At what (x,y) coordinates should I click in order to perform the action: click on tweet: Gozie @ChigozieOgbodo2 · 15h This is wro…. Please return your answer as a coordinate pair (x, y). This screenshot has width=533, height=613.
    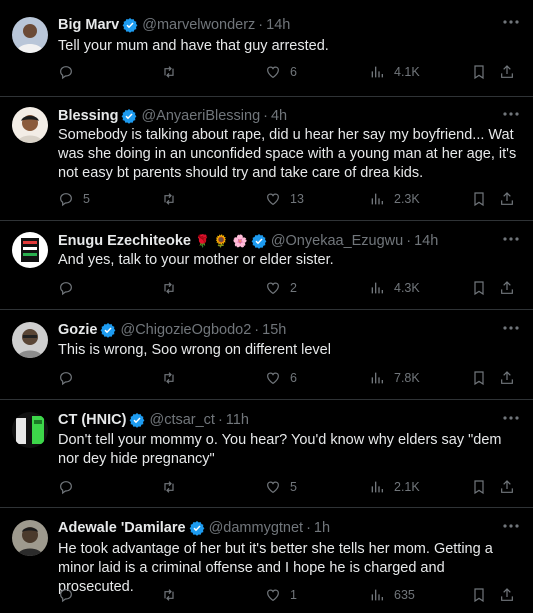
    Looking at the image, I should click on (266, 355).